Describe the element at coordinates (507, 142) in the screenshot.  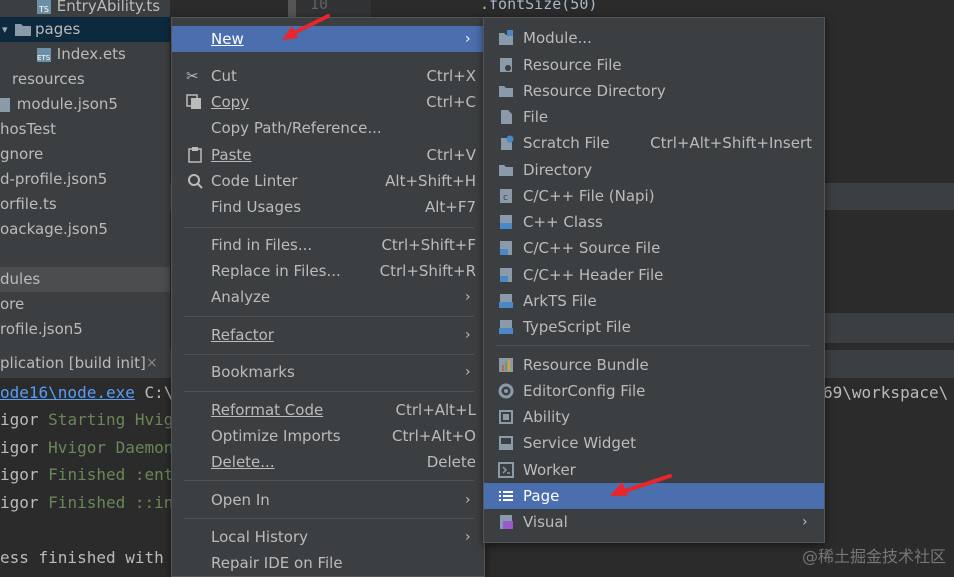
I see `scratch-file-icon` at that location.